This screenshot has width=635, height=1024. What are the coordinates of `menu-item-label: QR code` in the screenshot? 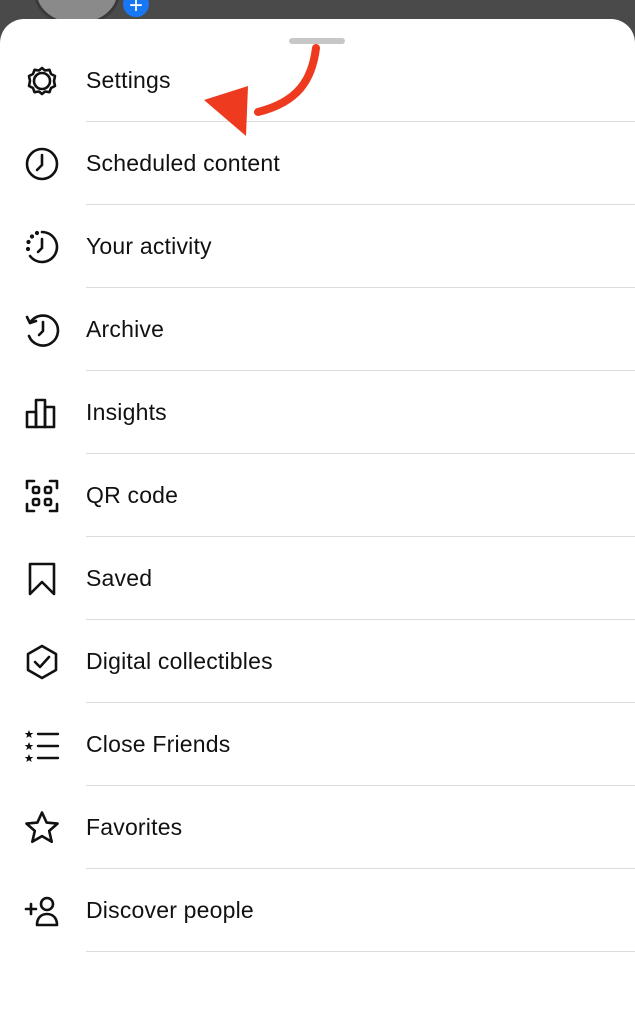 It's located at (132, 495).